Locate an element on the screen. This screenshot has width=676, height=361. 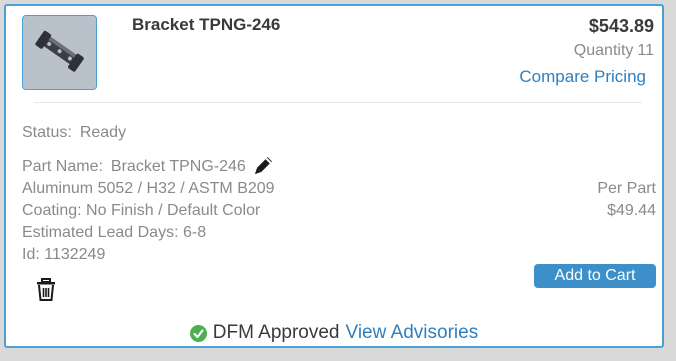
part-name-line: Part Name: Bracket TPNG-246 is located at coordinates (148, 167).